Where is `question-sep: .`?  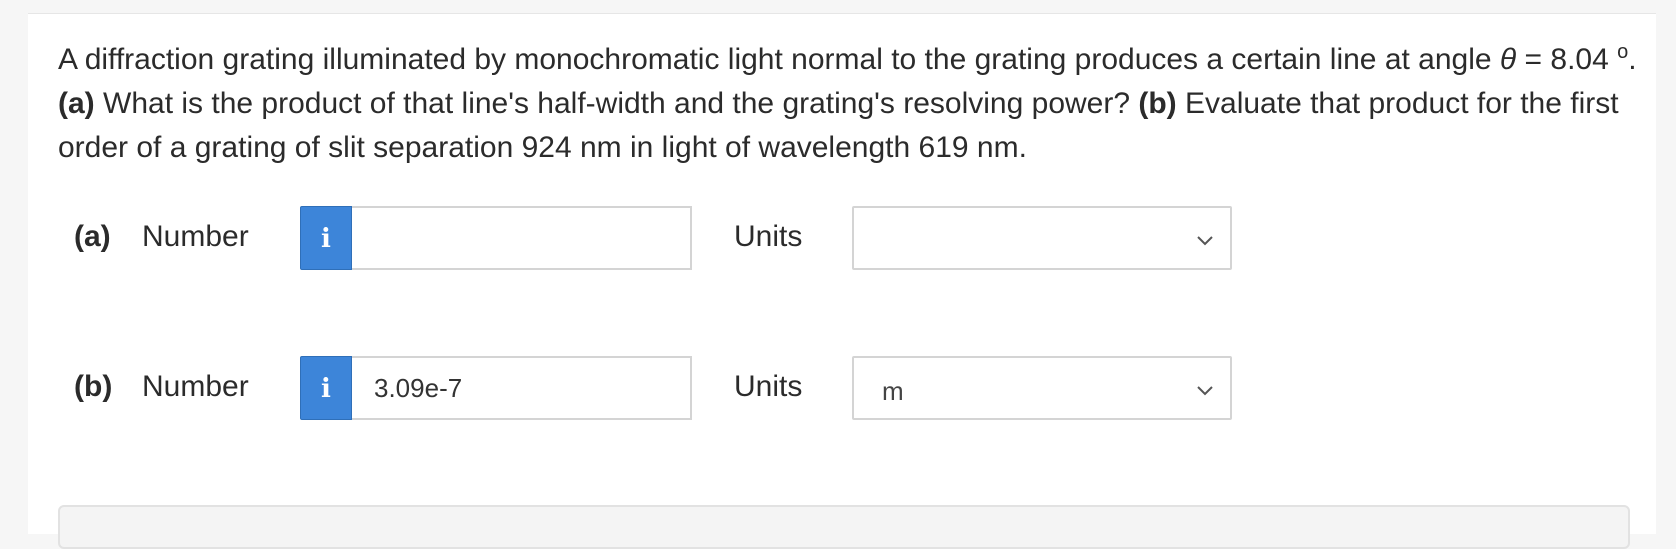
question-sep: . is located at coordinates (1632, 59).